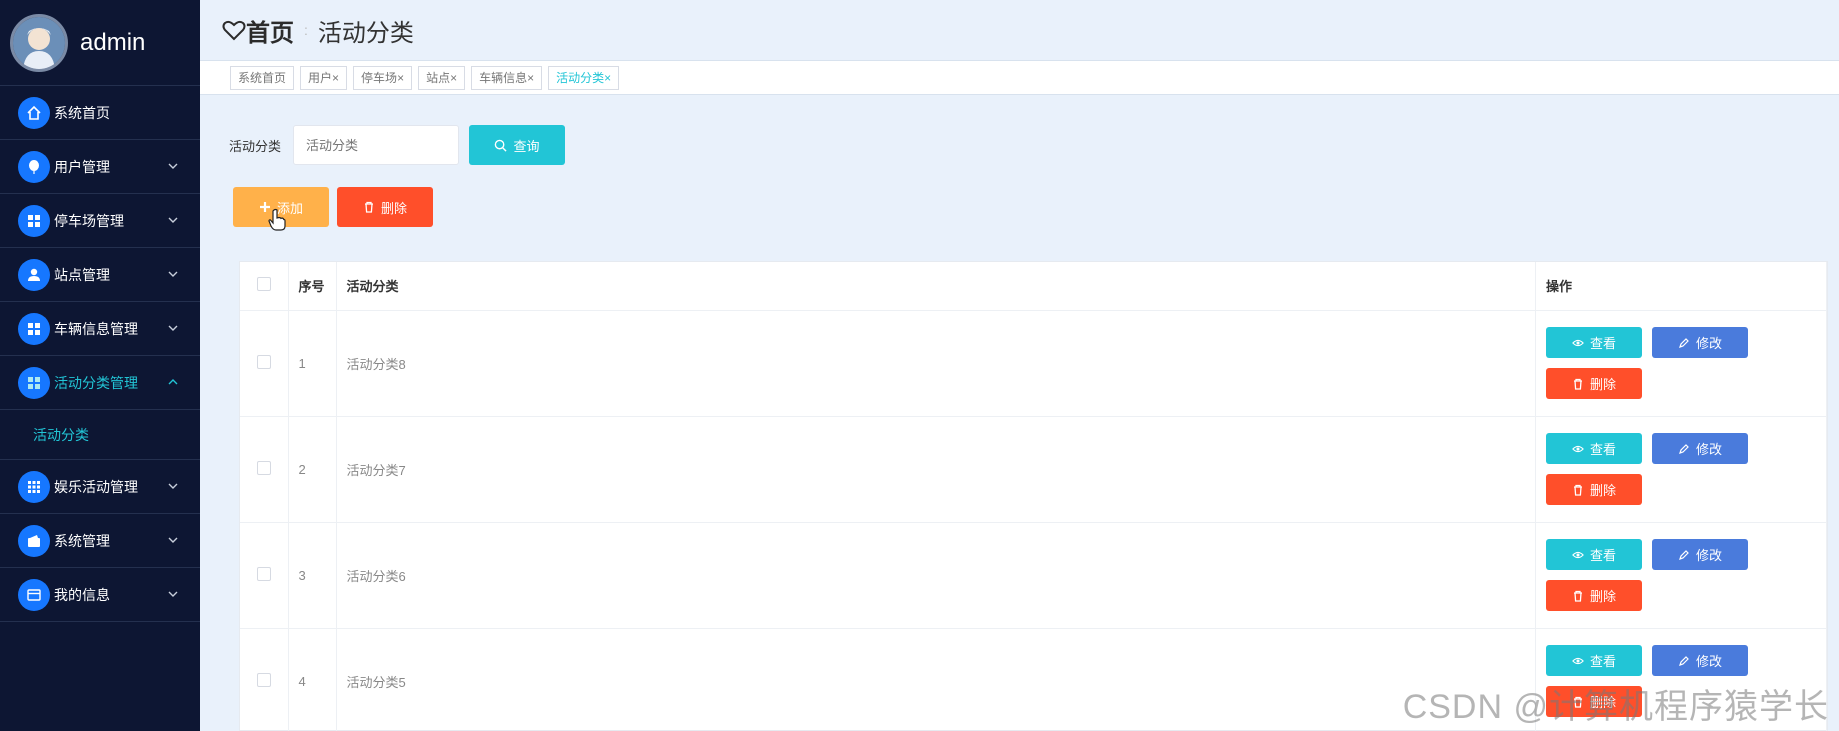  Describe the element at coordinates (82, 166) in the screenshot. I see `sidebar-item-label: 用户管理` at that location.